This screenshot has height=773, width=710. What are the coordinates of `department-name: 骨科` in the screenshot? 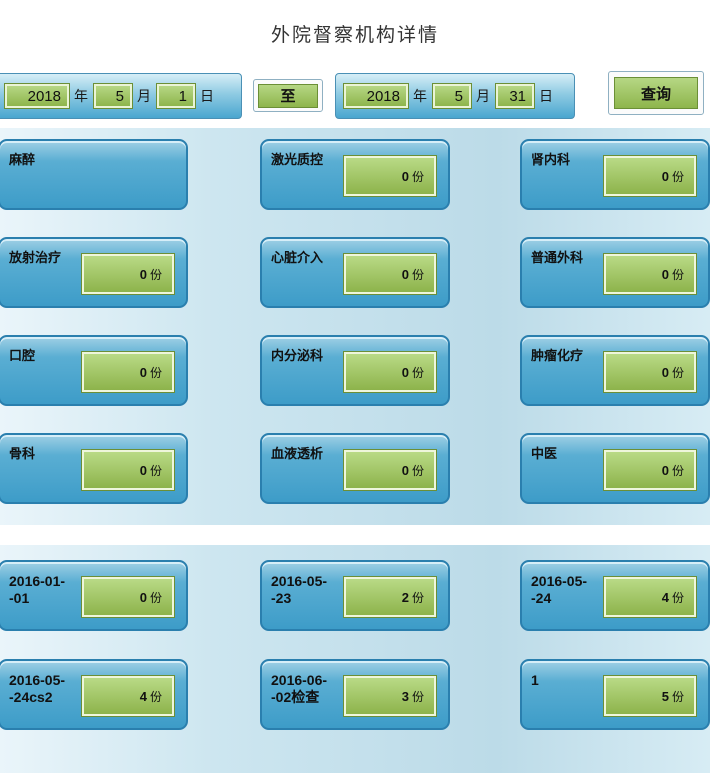 It's located at (22, 454).